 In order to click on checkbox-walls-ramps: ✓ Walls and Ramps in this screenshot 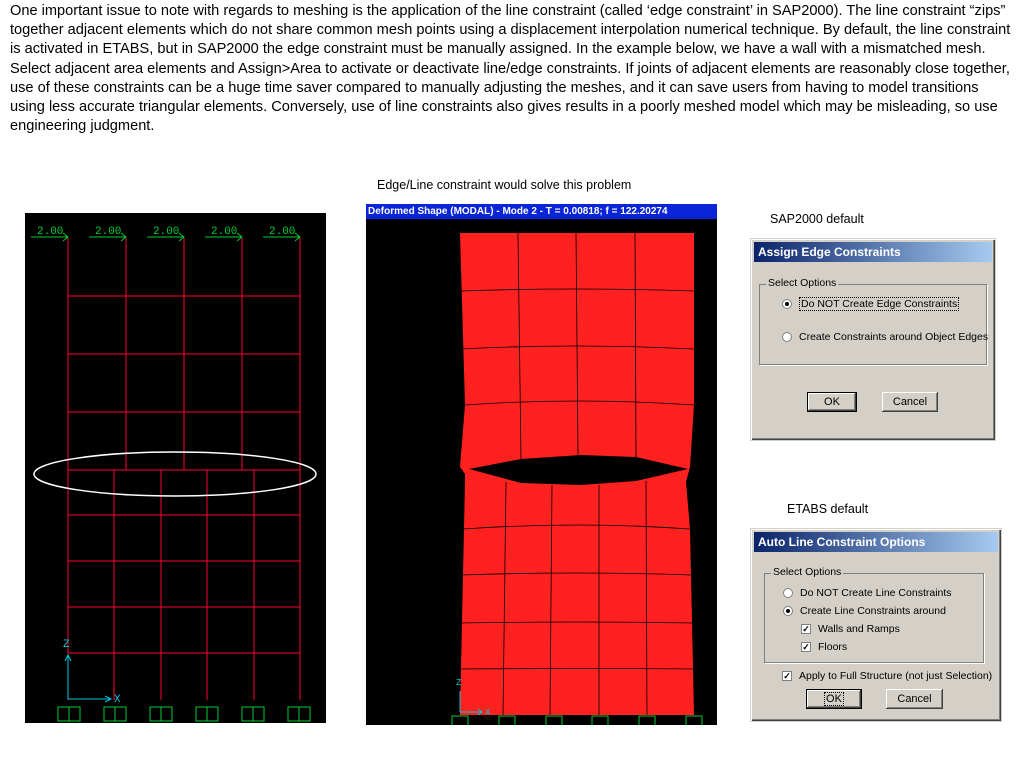, I will do `click(850, 629)`.